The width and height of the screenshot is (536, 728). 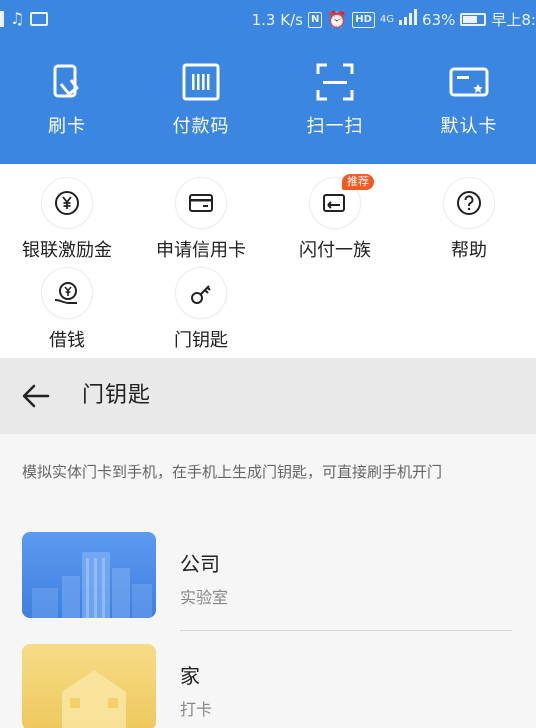 What do you see at coordinates (17, 18) in the screenshot?
I see `music-icon: ♫` at bounding box center [17, 18].